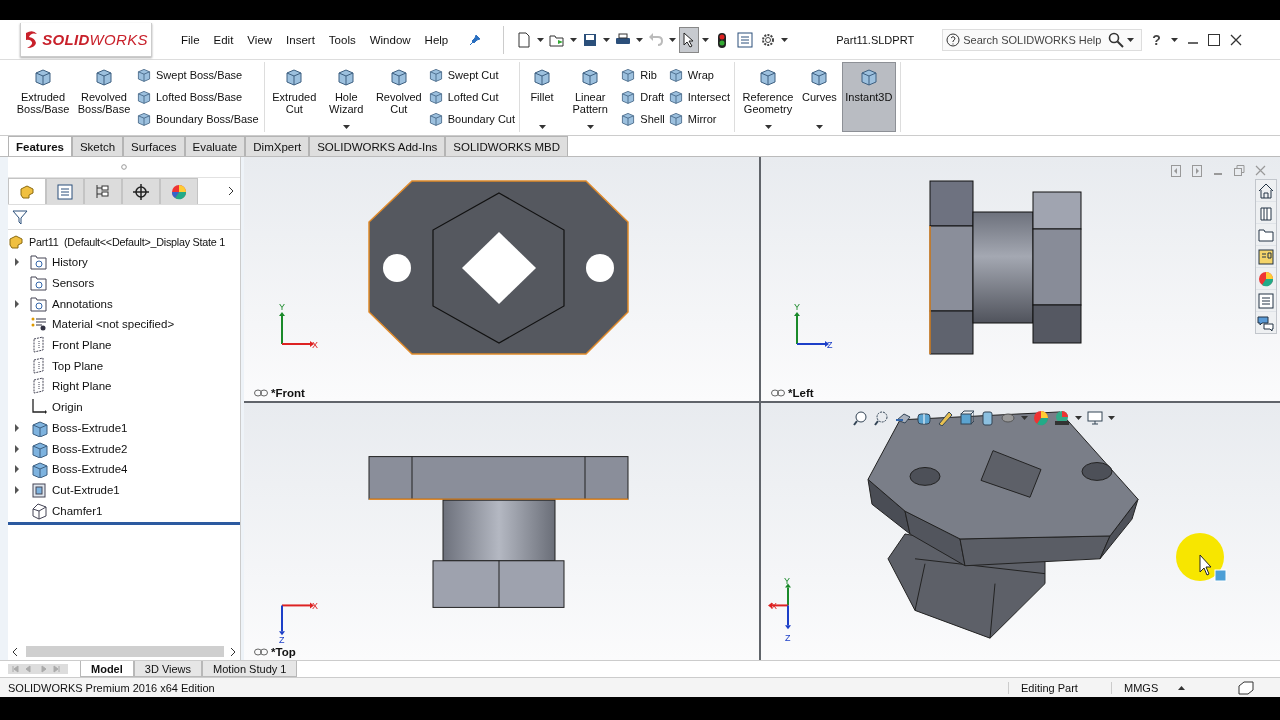 This screenshot has height=720, width=1280. I want to click on tree-item: Chamfer1, so click(66, 510).